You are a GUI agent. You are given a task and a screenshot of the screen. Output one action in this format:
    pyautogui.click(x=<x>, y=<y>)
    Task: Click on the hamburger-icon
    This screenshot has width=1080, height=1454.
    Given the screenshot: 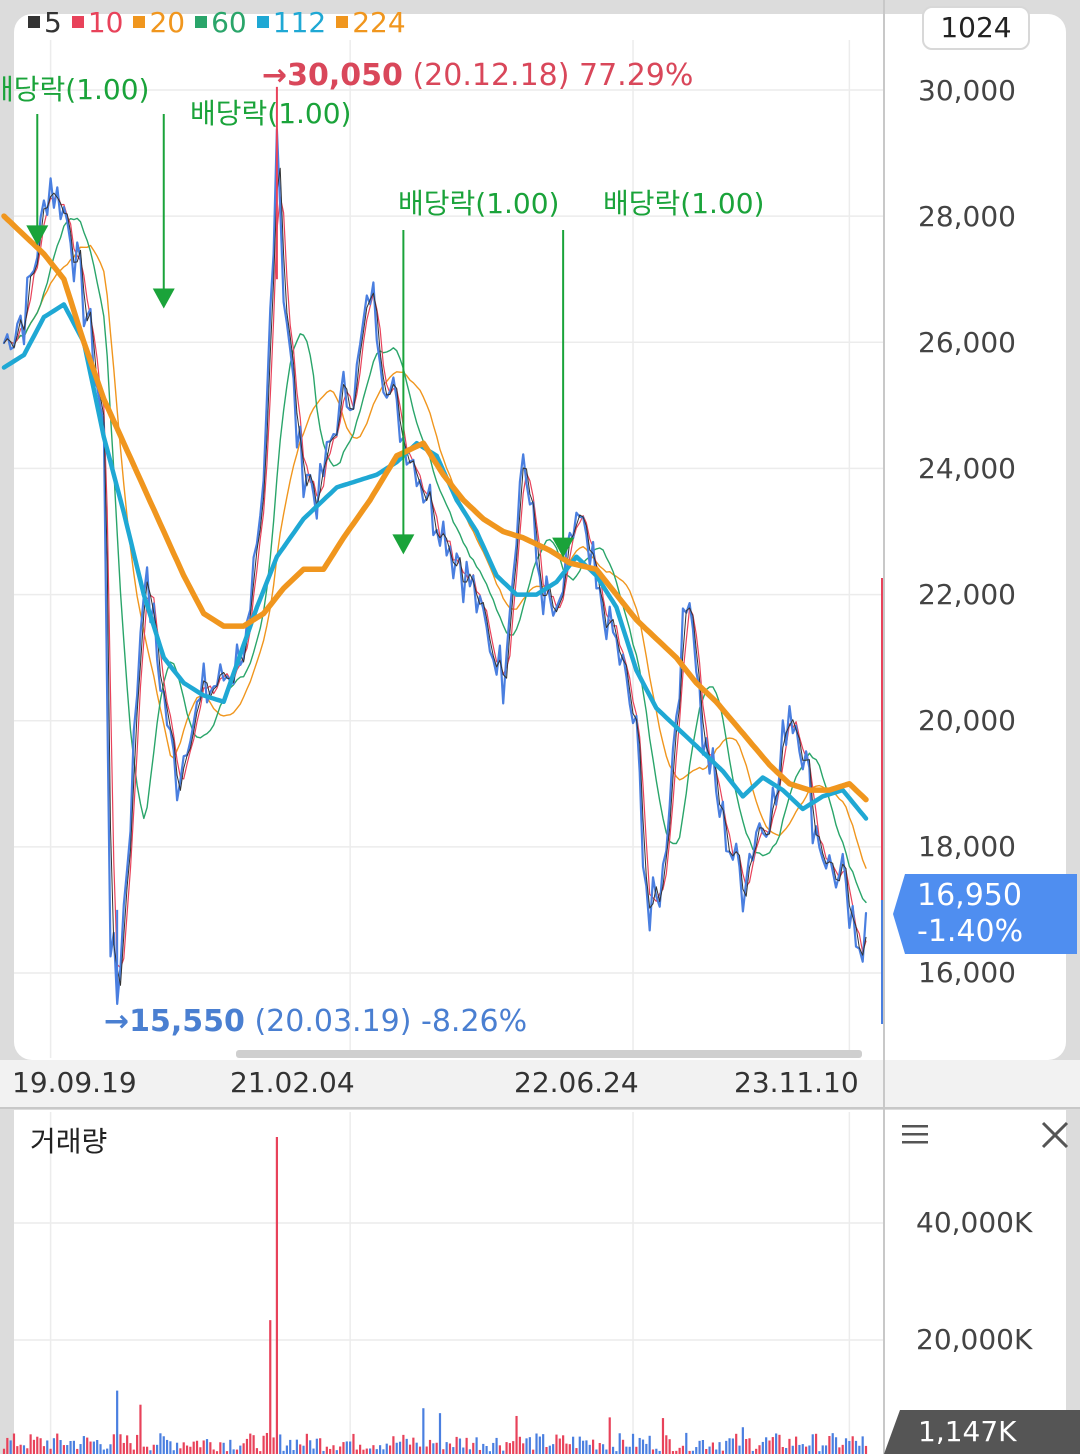 What is the action you would take?
    pyautogui.click(x=915, y=1135)
    